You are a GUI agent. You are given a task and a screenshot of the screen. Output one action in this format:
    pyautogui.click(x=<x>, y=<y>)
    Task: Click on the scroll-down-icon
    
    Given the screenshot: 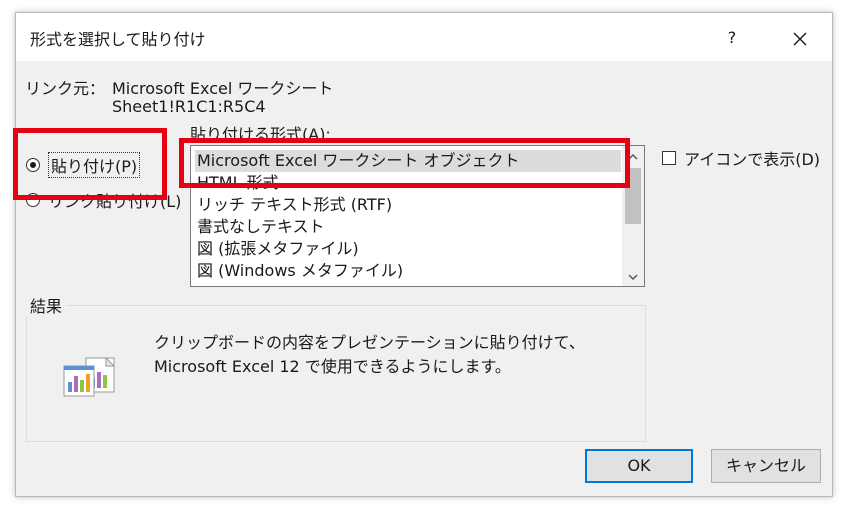 What is the action you would take?
    pyautogui.click(x=633, y=276)
    